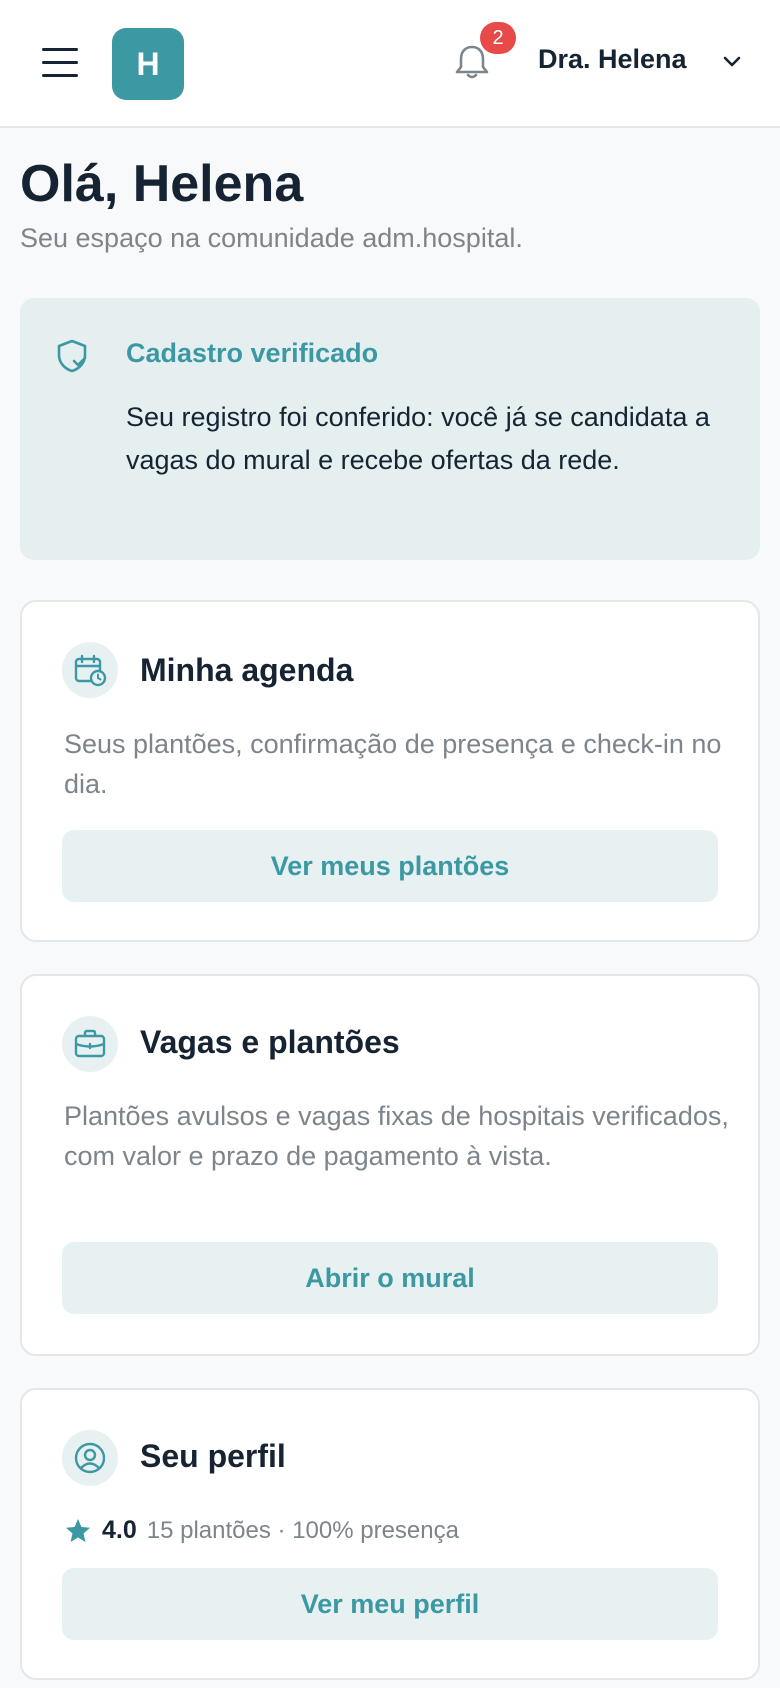 The height and width of the screenshot is (1688, 780). I want to click on abrir-o-mural-button: Abrir o mural, so click(390, 1278).